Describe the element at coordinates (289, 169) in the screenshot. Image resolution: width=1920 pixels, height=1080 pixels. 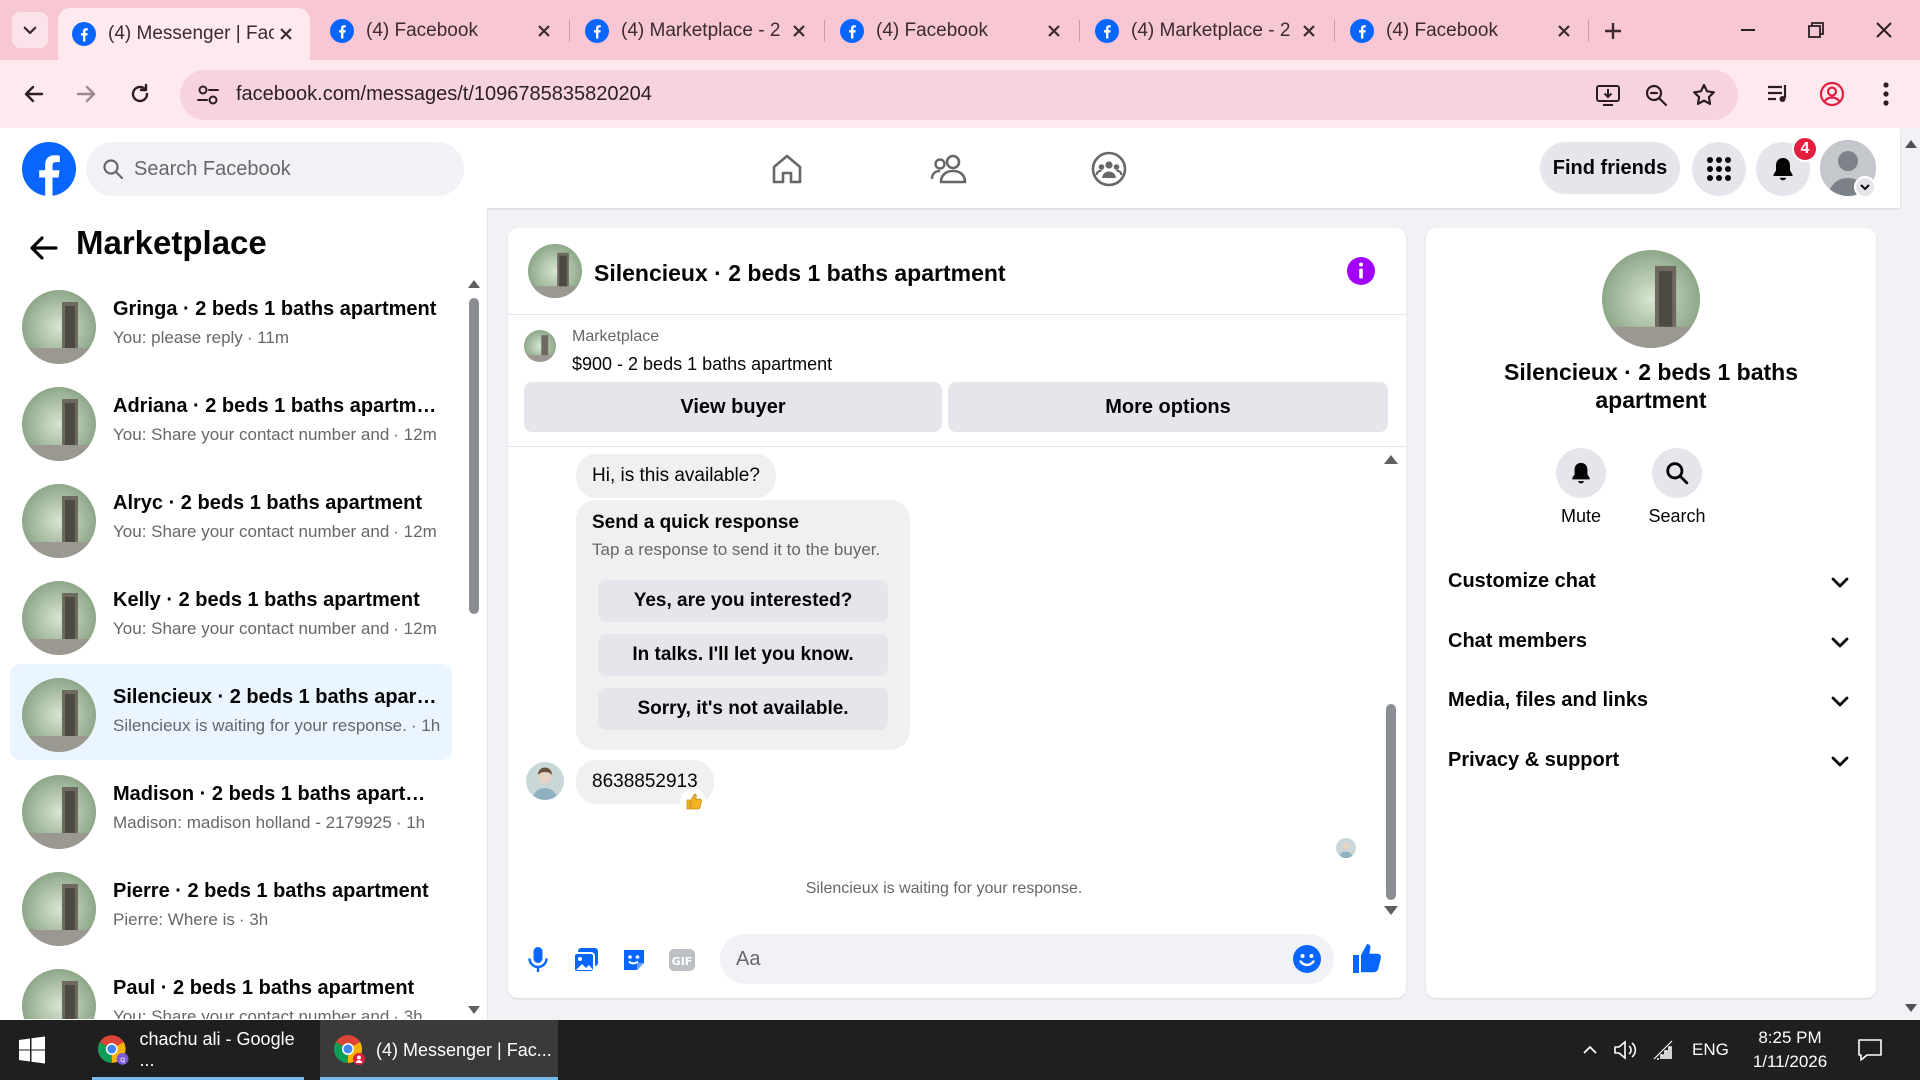
I see `search-input` at that location.